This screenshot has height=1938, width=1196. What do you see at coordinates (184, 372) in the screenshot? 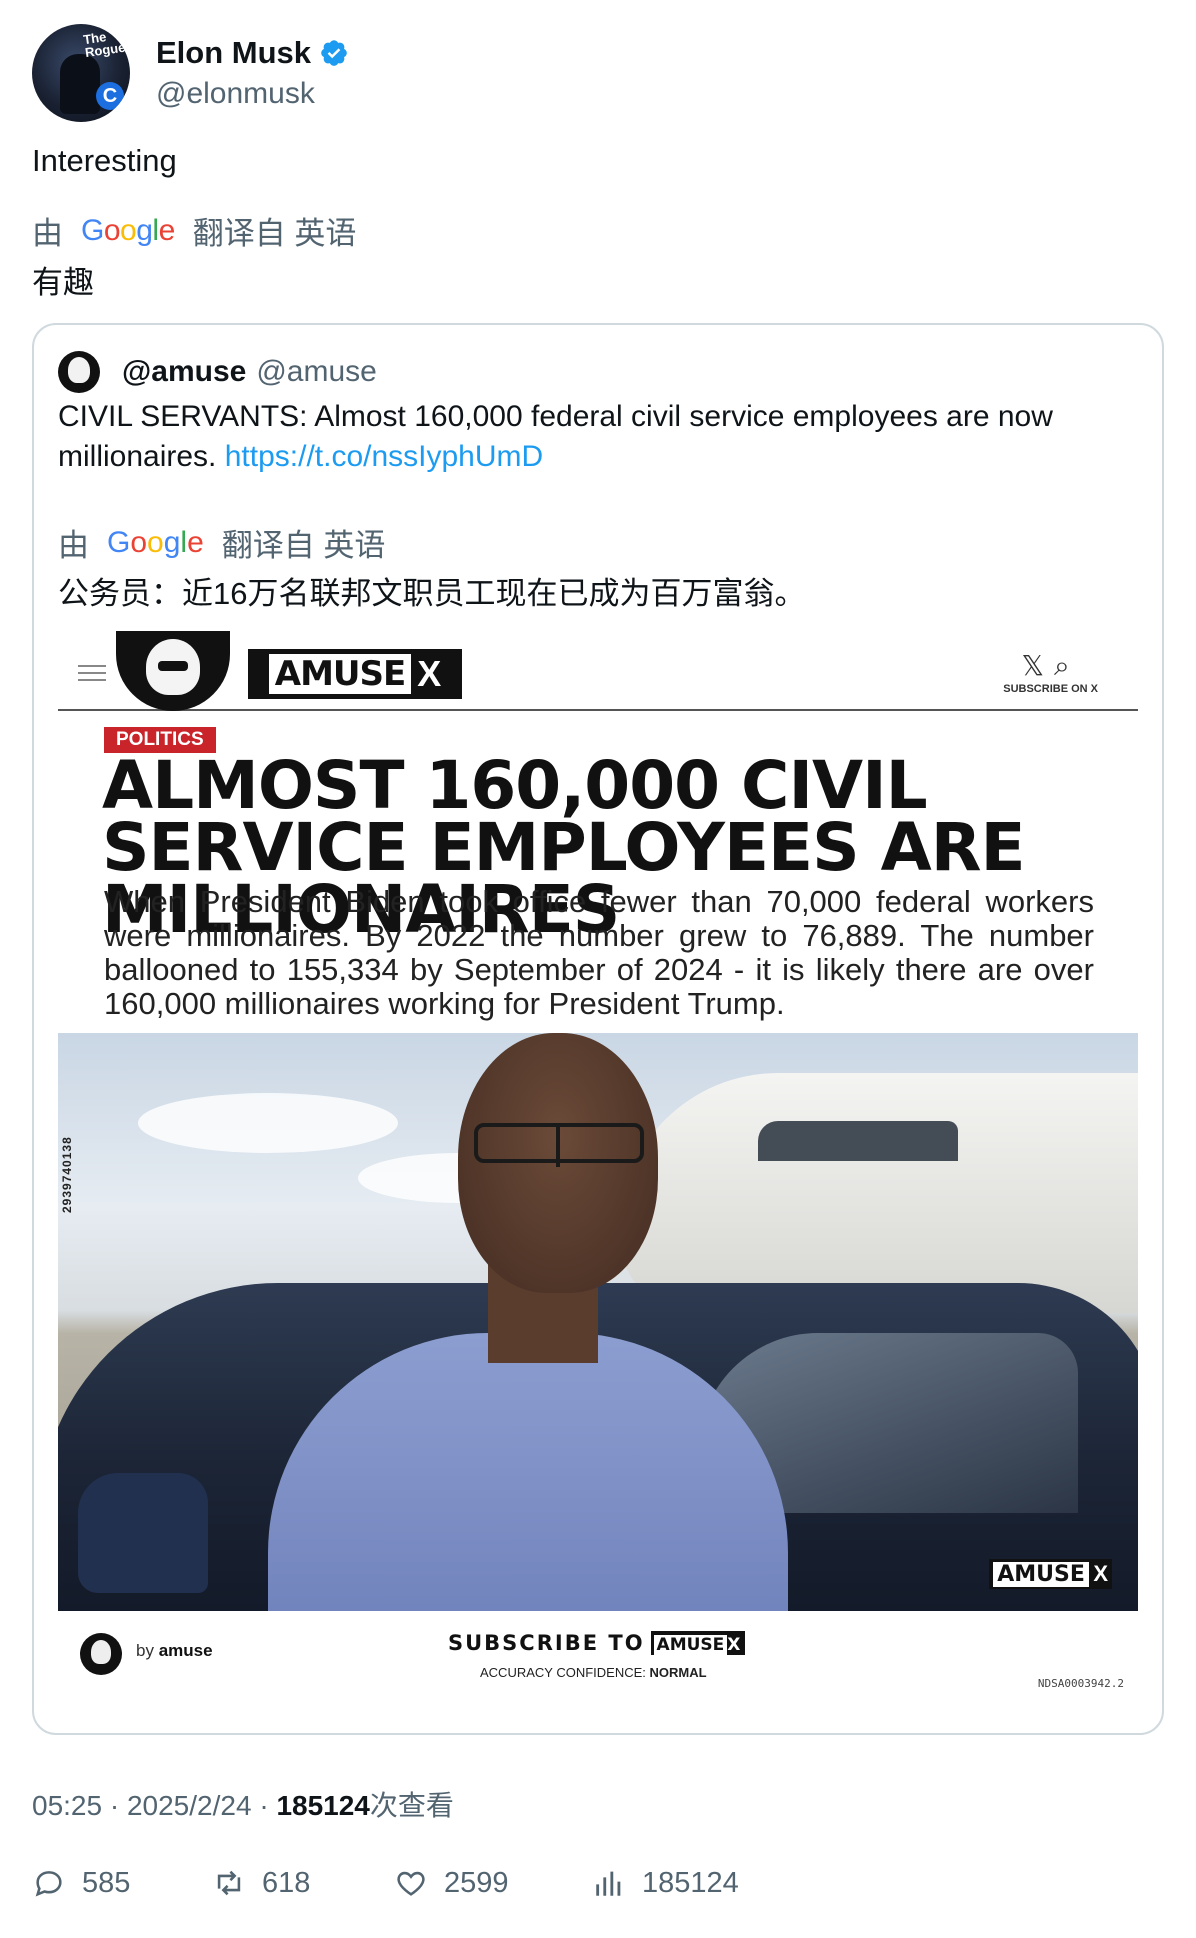
I see `quote-author-name: @amuse` at bounding box center [184, 372].